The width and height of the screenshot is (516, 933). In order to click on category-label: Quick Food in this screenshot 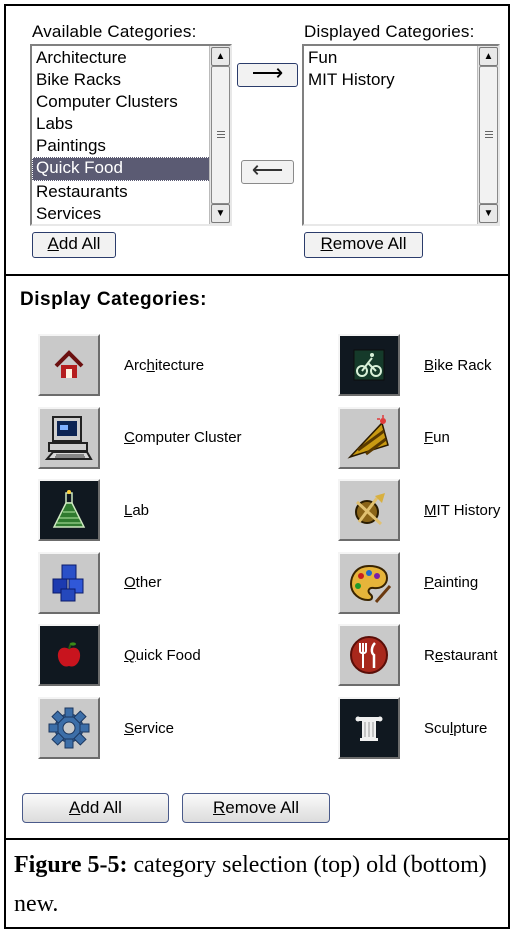, I will do `click(162, 655)`.